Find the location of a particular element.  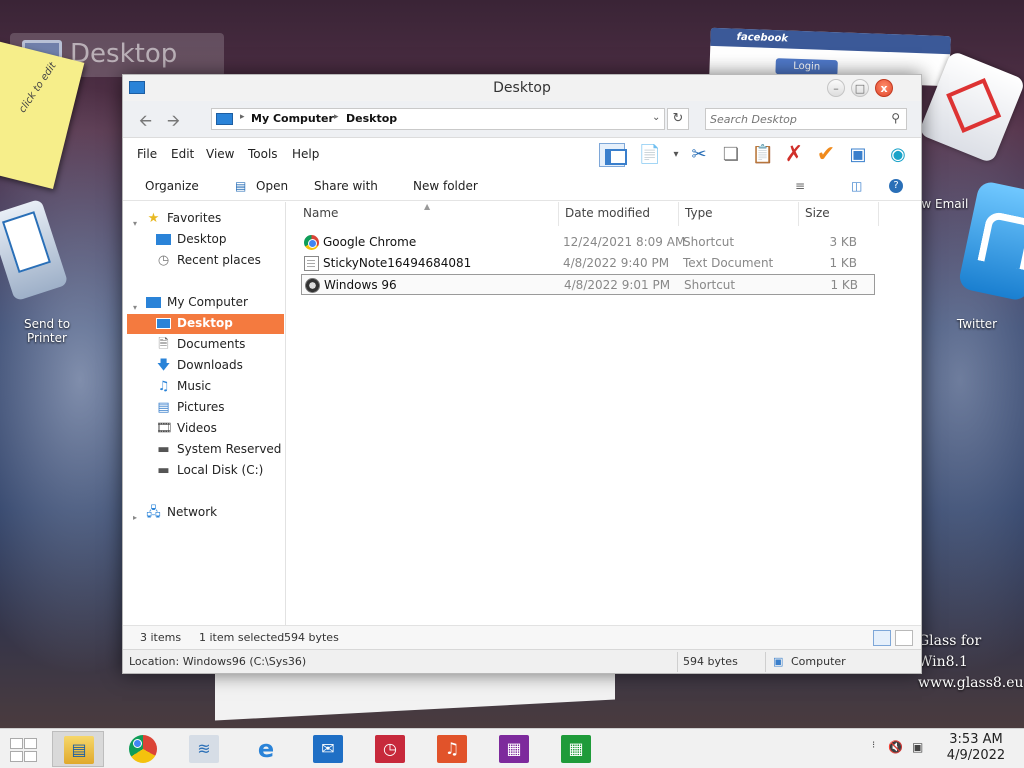

close-button: x is located at coordinates (884, 88).